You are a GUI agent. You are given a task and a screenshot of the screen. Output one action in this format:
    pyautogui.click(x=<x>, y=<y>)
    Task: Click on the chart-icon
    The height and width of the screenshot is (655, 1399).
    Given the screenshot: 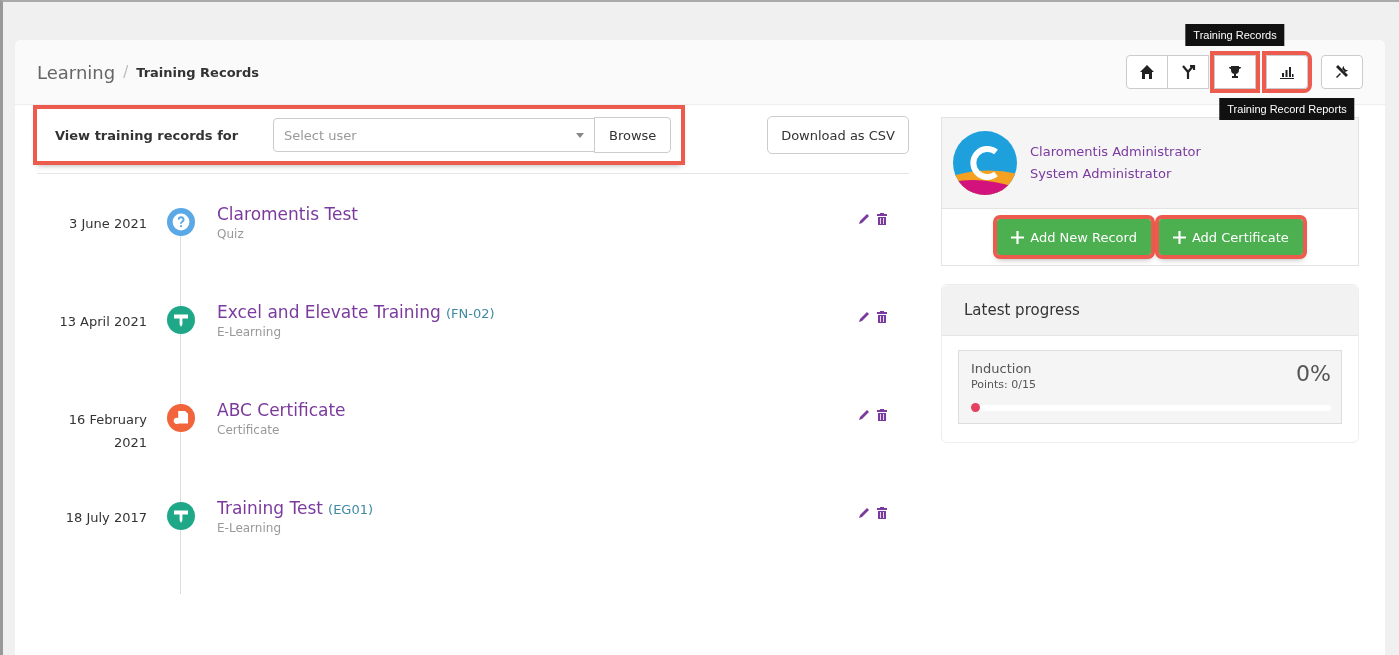 What is the action you would take?
    pyautogui.click(x=1287, y=72)
    